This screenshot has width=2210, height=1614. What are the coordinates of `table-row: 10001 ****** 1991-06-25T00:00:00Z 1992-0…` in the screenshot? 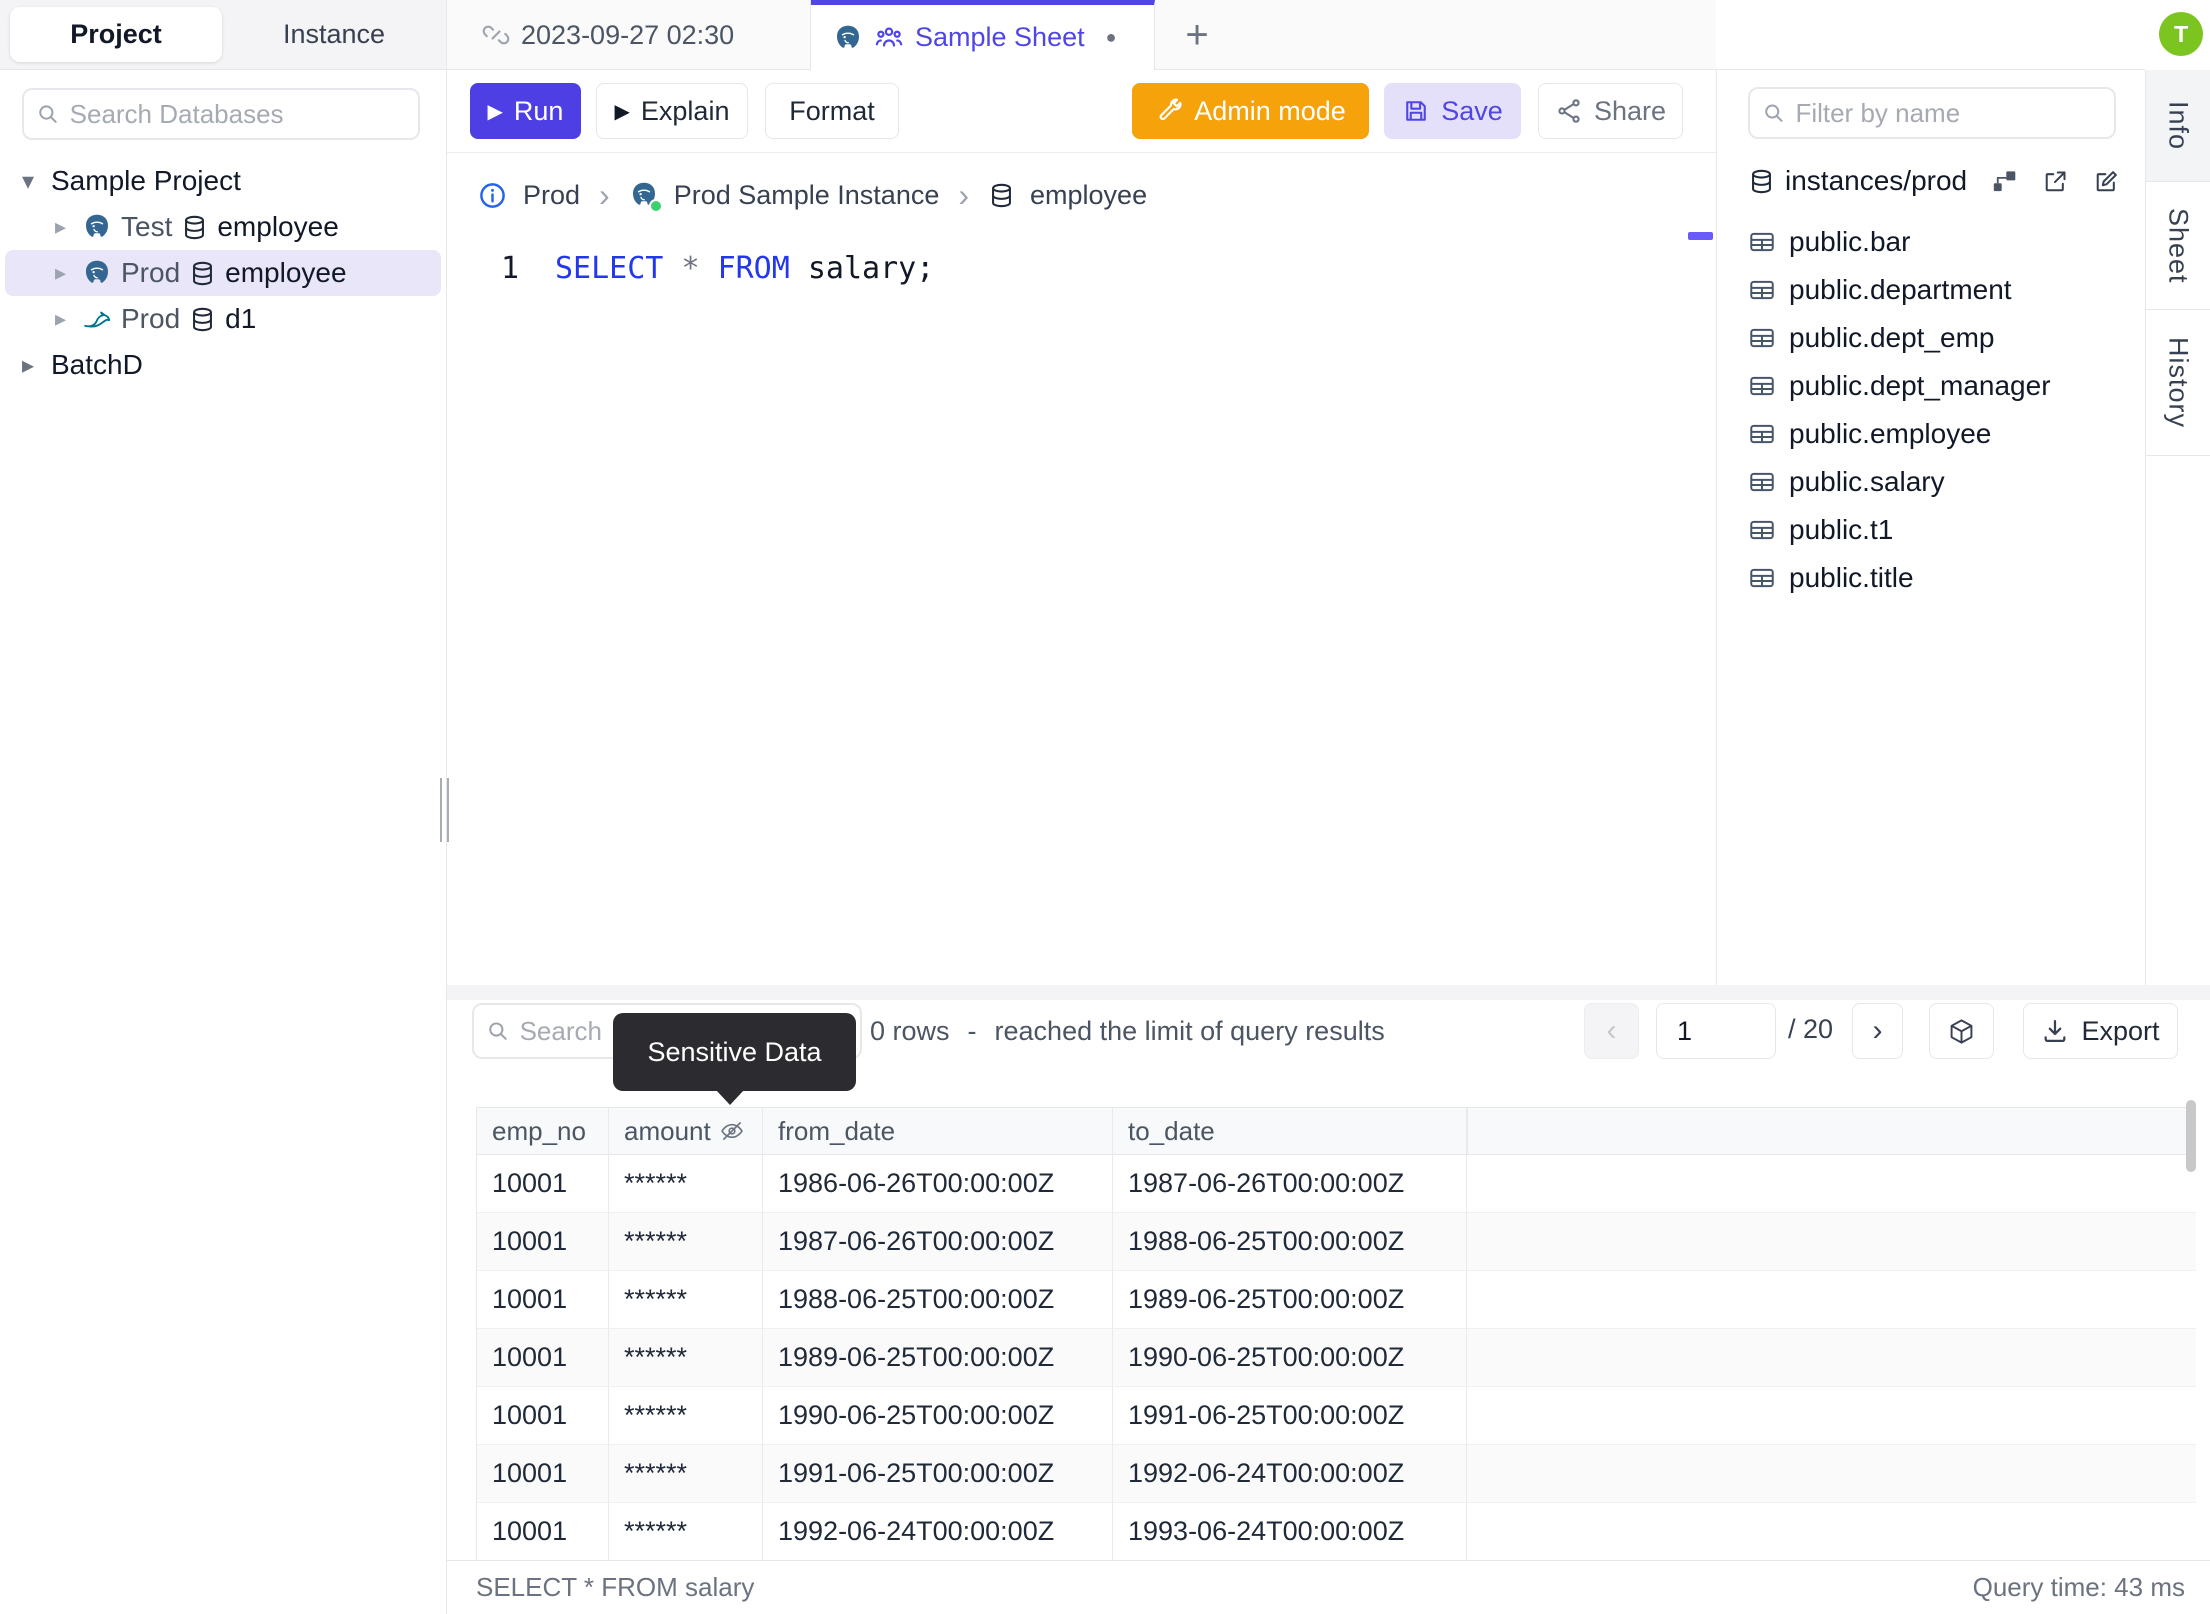 It's located at (1336, 1474).